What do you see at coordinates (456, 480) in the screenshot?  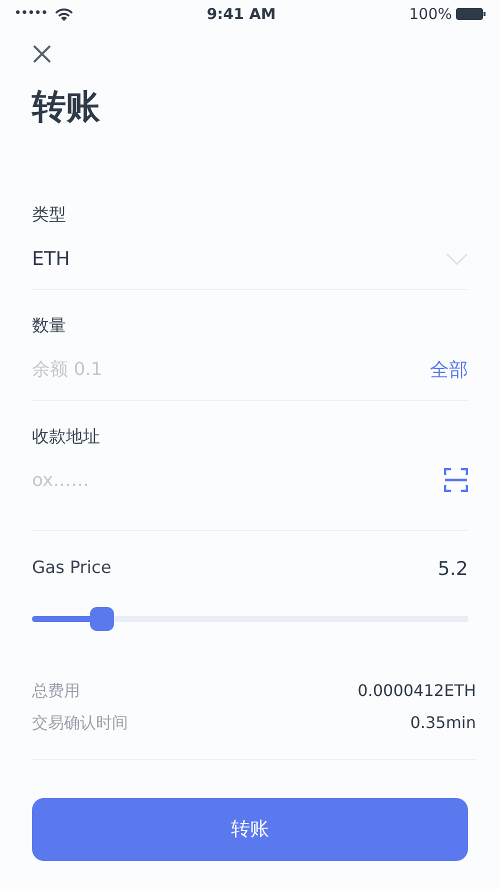 I see `scan-icon` at bounding box center [456, 480].